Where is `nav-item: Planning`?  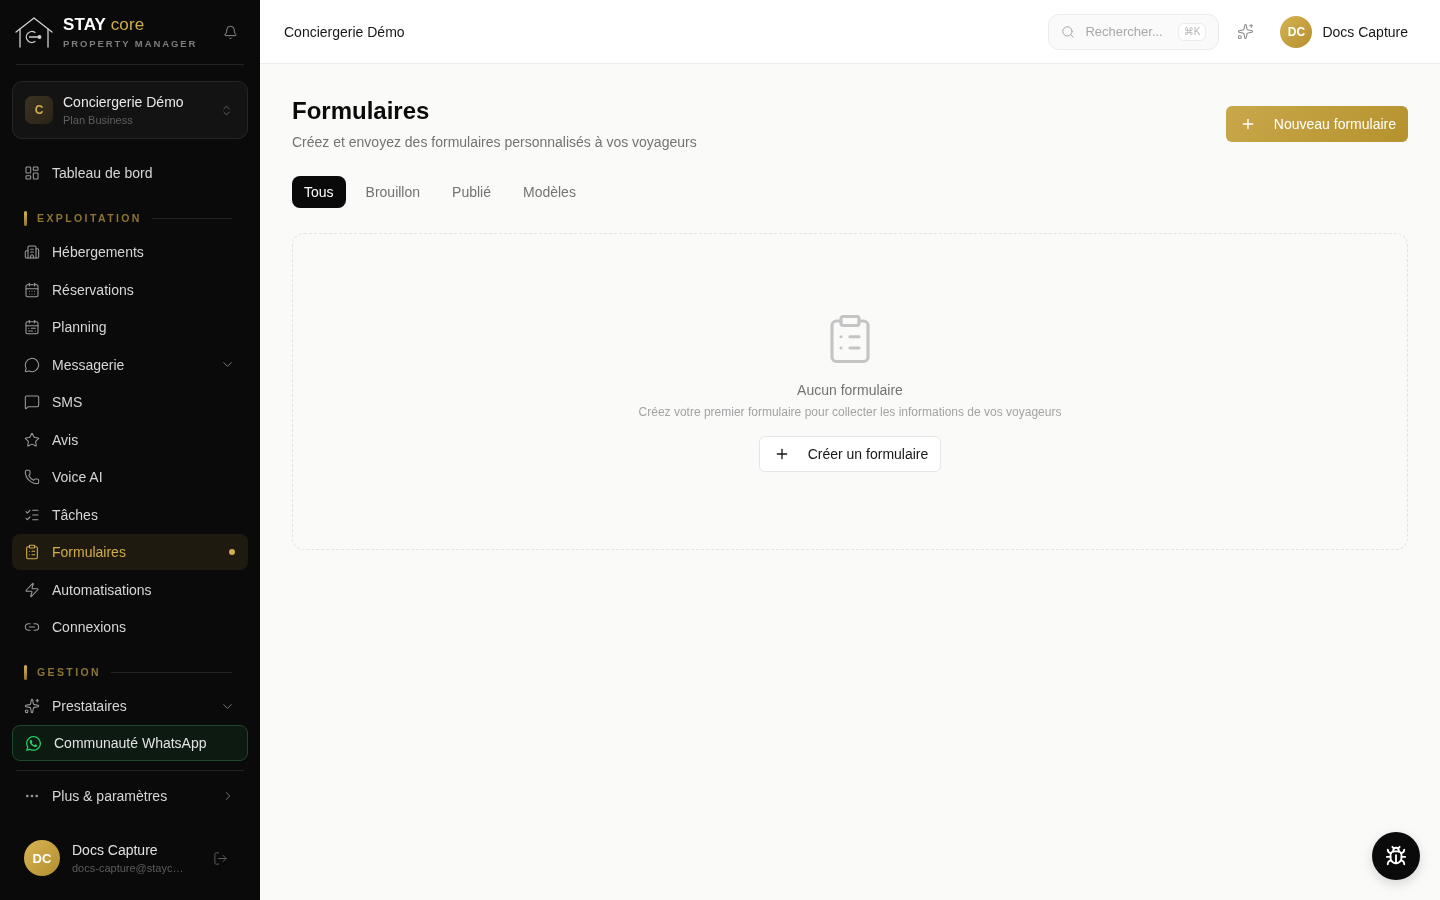
nav-item: Planning is located at coordinates (130, 327).